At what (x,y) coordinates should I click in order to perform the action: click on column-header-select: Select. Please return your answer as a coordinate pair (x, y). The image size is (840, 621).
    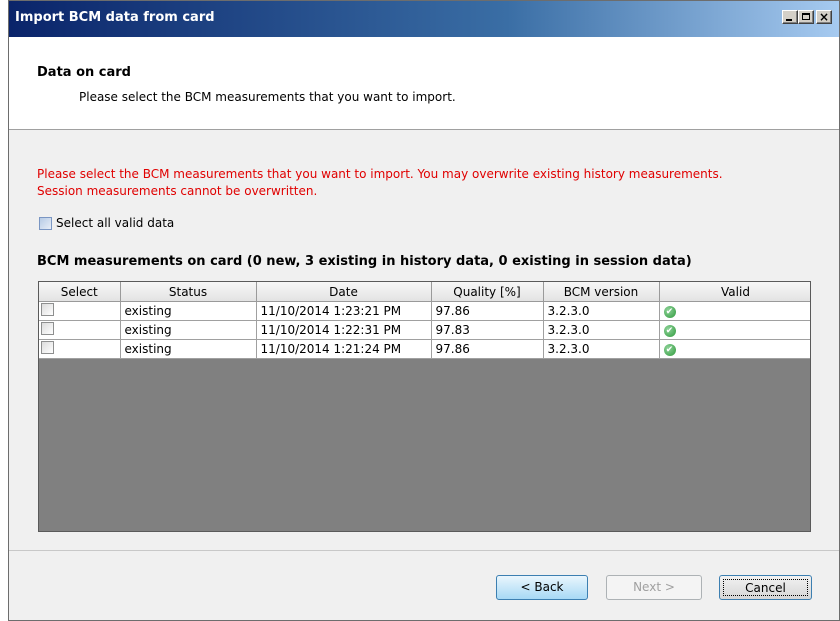
    Looking at the image, I should click on (80, 292).